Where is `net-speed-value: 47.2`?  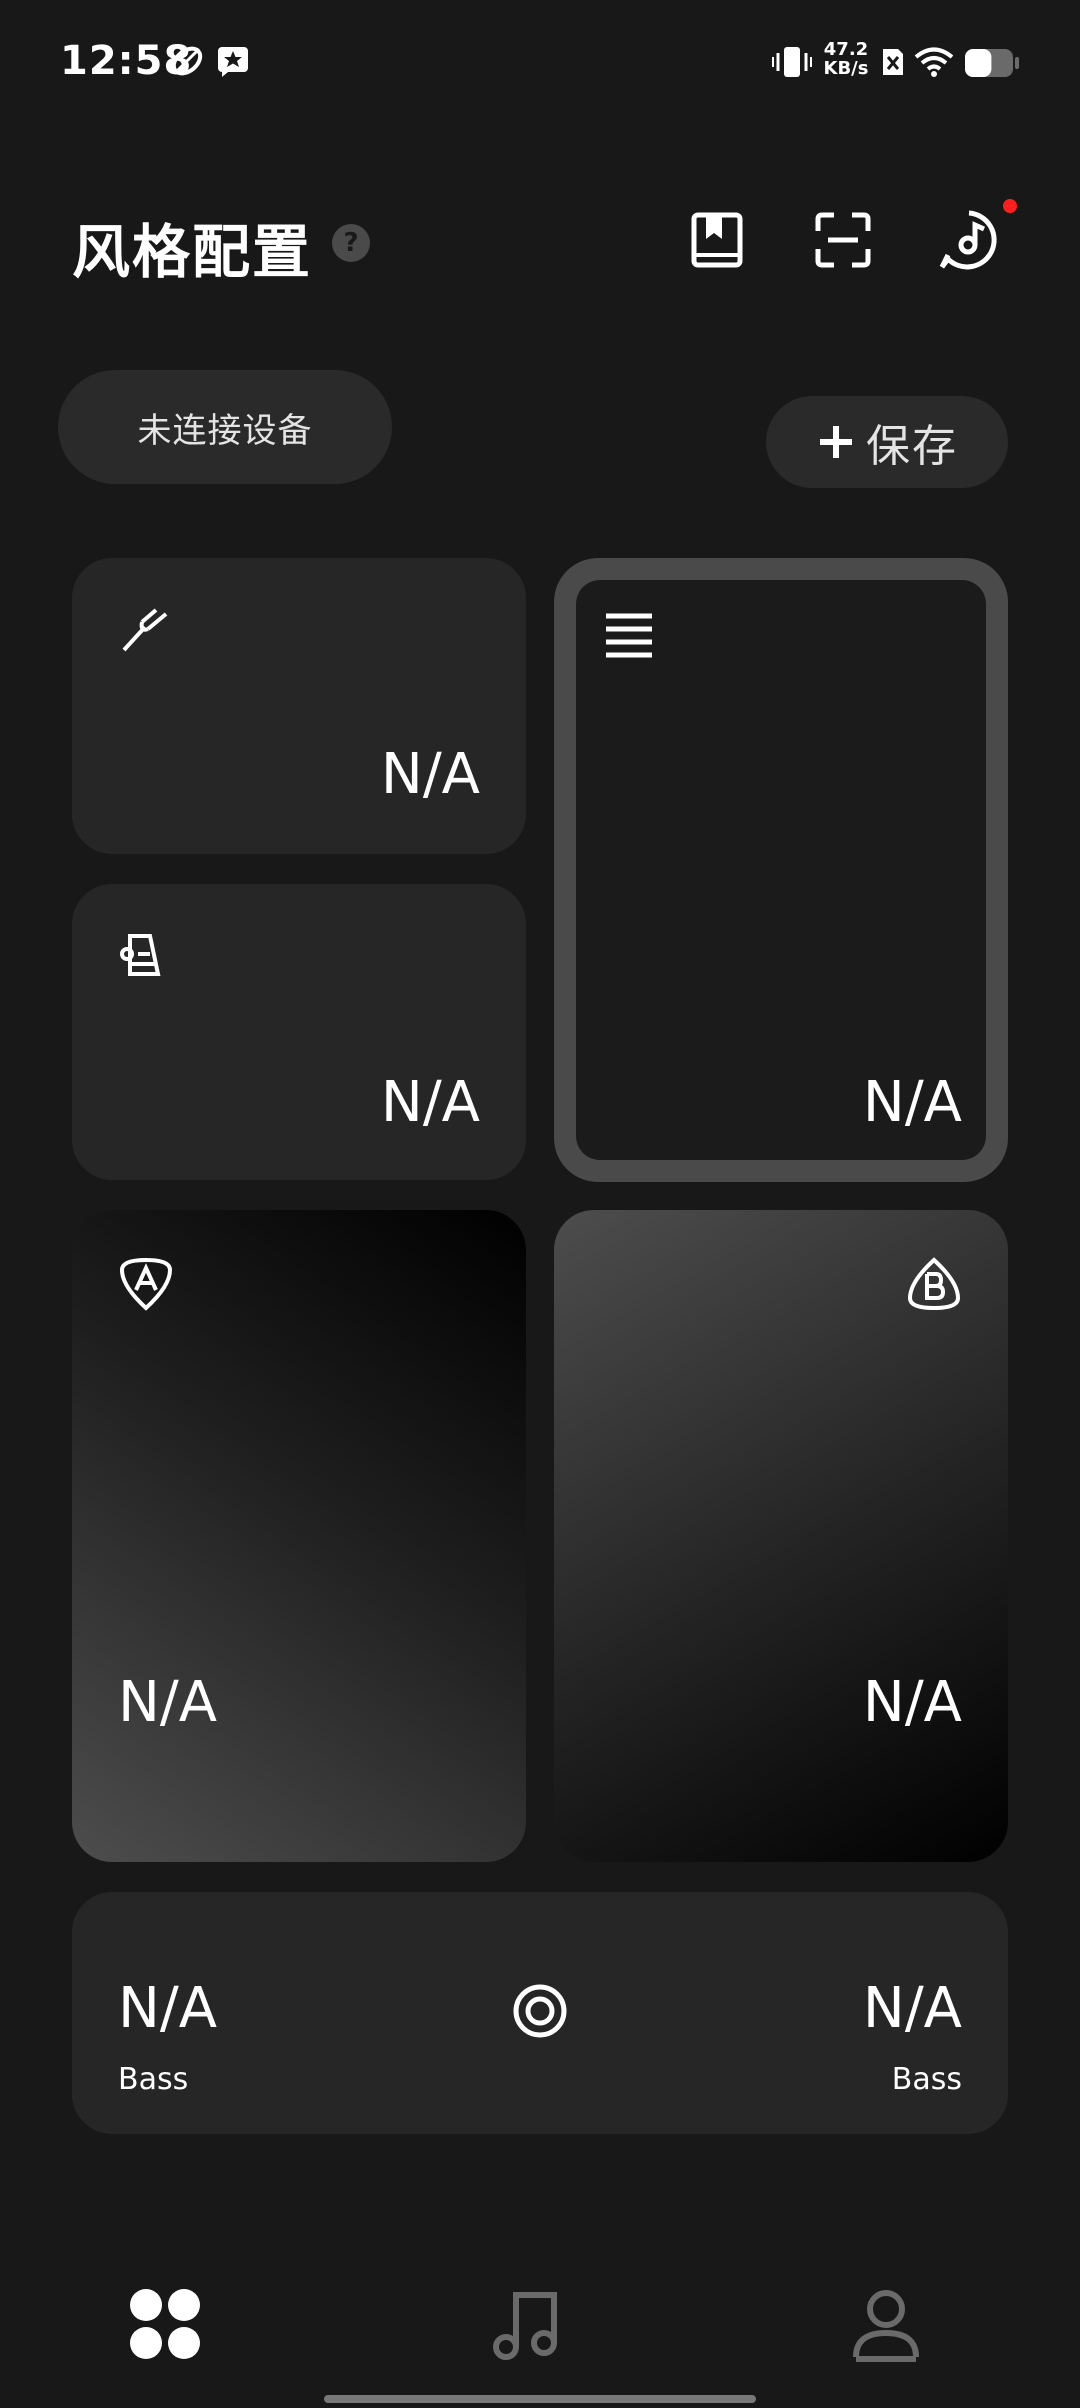 net-speed-value: 47.2 is located at coordinates (846, 49).